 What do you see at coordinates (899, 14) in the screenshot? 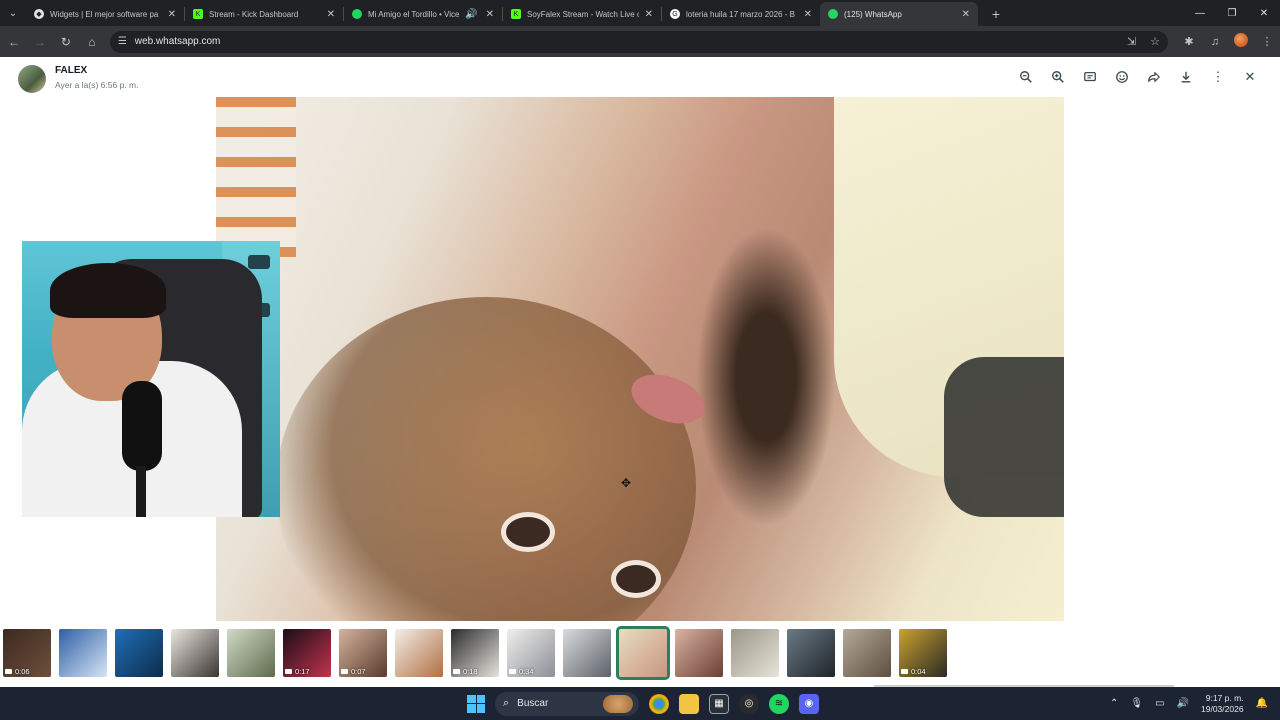
I see `tab-whatsapp: (125) WhatsApp ✕` at bounding box center [899, 14].